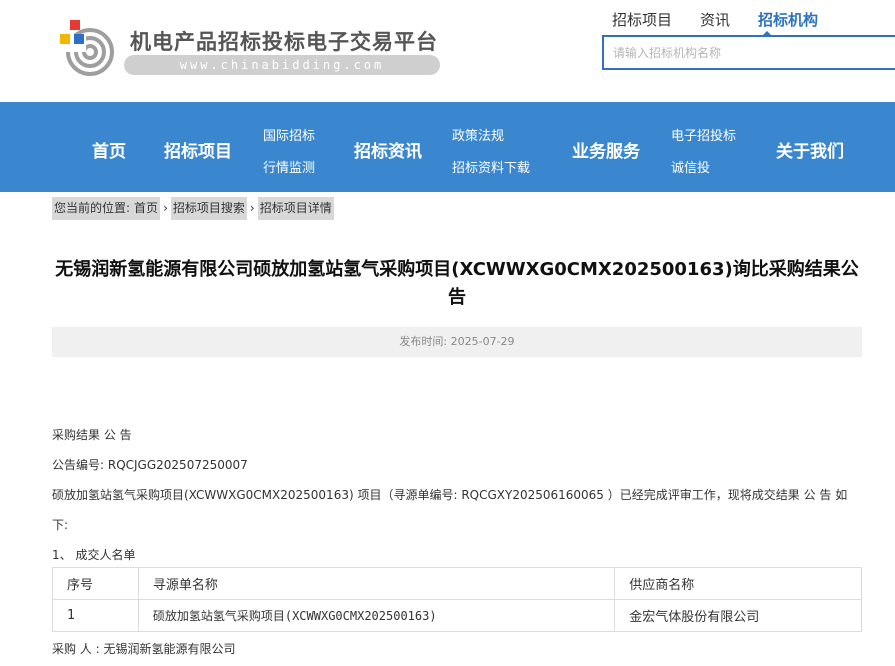 This screenshot has width=895, height=666. I want to click on nav-integrity: 诚信投, so click(690, 166).